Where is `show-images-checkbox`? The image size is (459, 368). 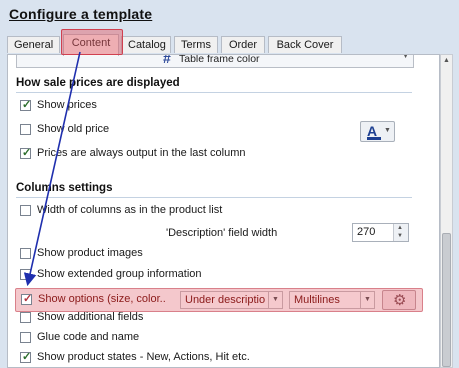 show-images-checkbox is located at coordinates (25, 253).